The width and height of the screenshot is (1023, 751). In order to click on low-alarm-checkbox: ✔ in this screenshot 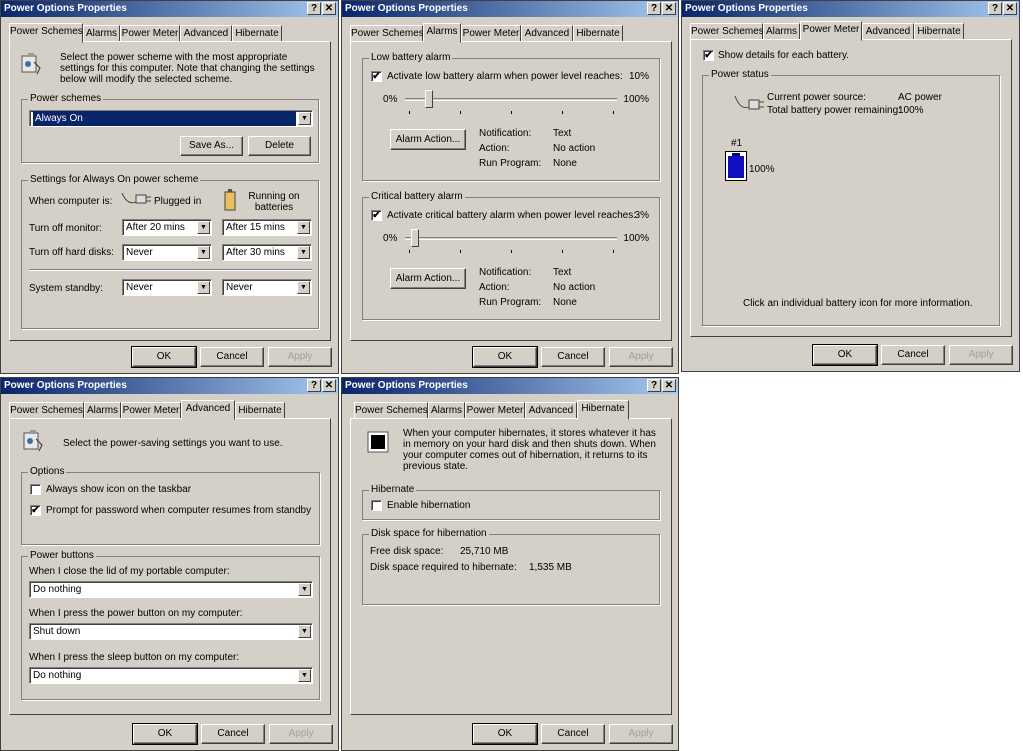, I will do `click(376, 76)`.